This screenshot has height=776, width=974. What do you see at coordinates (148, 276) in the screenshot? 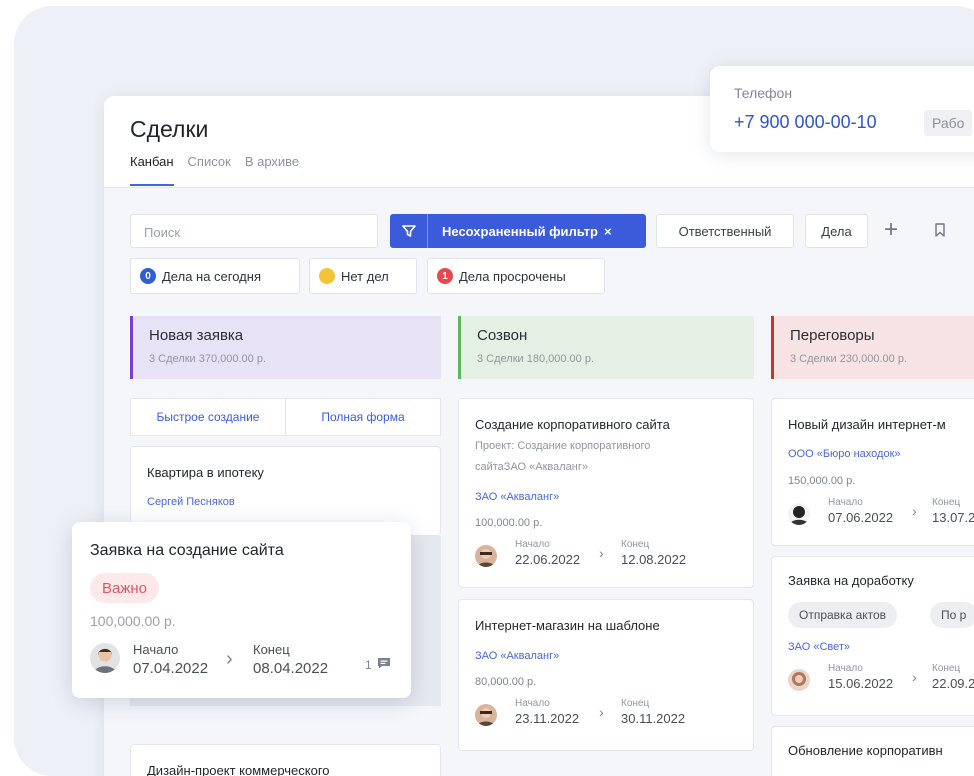
I see `count-badge: 0` at bounding box center [148, 276].